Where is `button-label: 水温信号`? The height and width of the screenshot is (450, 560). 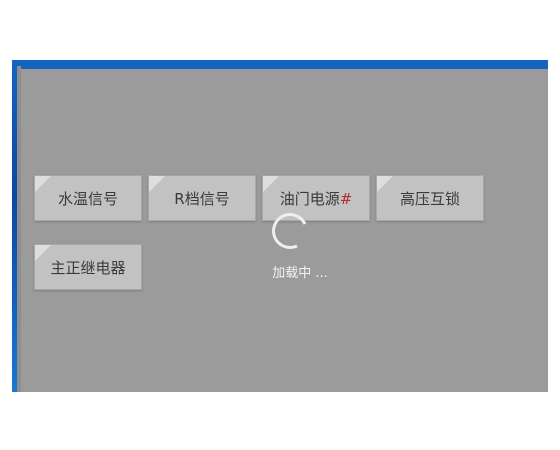
button-label: 水温信号 is located at coordinates (87, 198).